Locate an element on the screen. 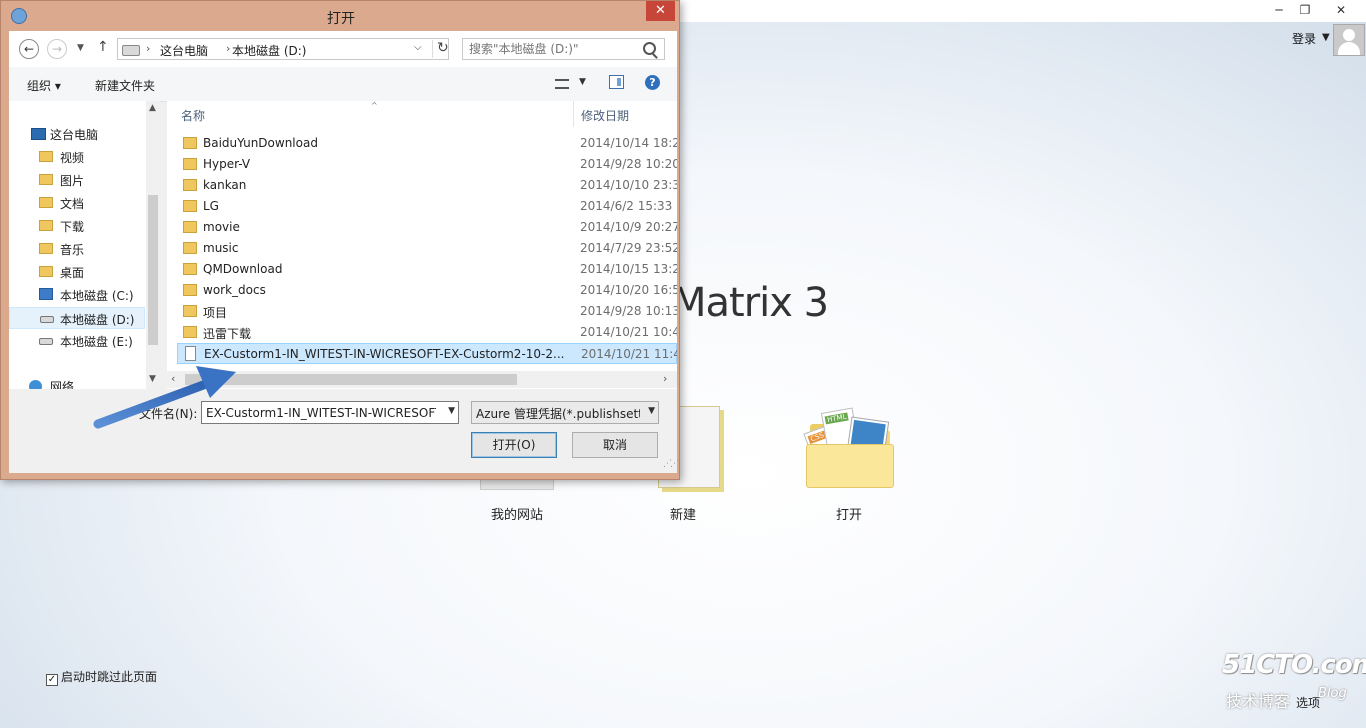 This screenshot has width=1366, height=728. resize-grip-icon: ⋰⋰ is located at coordinates (671, 464).